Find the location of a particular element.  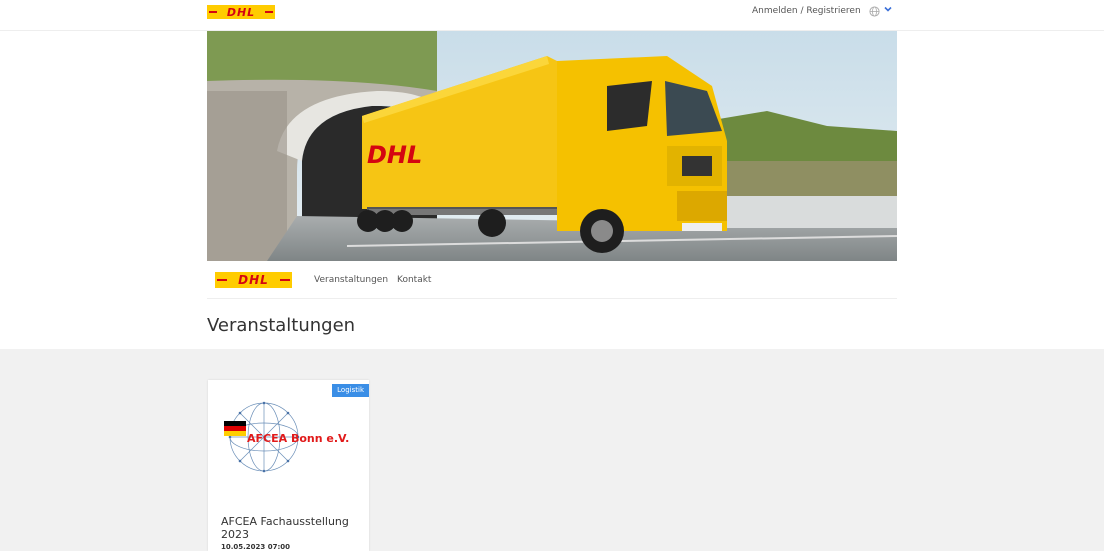

nav-dhl-logo-text: DHL is located at coordinates (253, 280).